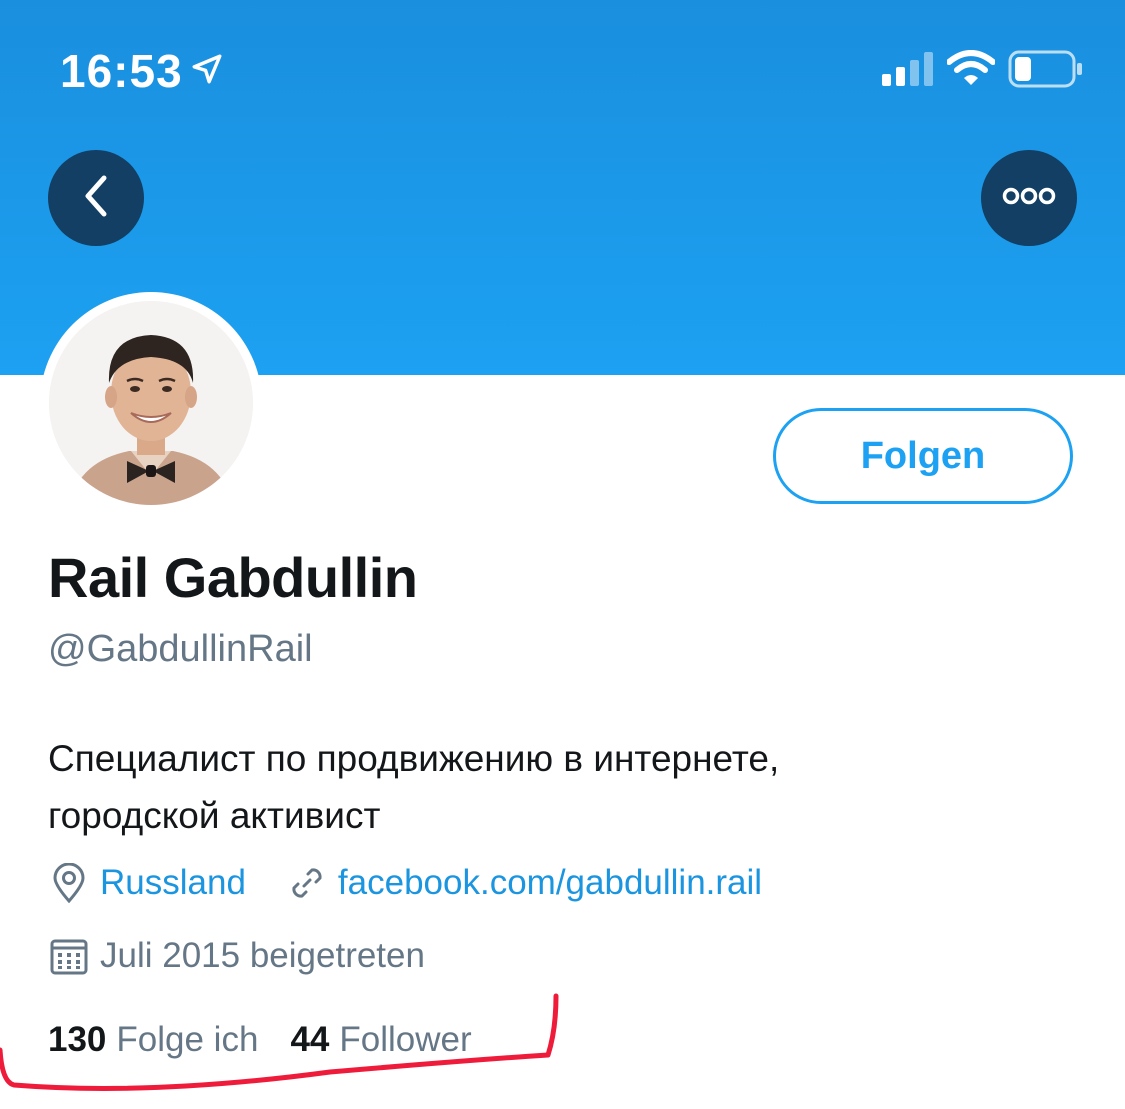 The image size is (1125, 1109). What do you see at coordinates (233, 577) in the screenshot?
I see `profile-name: Rail Gabdullin` at bounding box center [233, 577].